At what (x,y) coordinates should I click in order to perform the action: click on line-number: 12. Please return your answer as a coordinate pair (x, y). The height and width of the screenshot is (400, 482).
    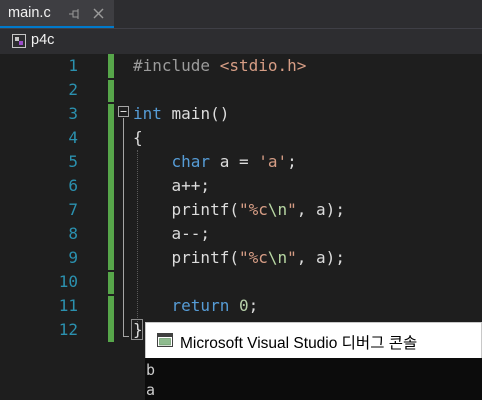
    Looking at the image, I should click on (68, 329).